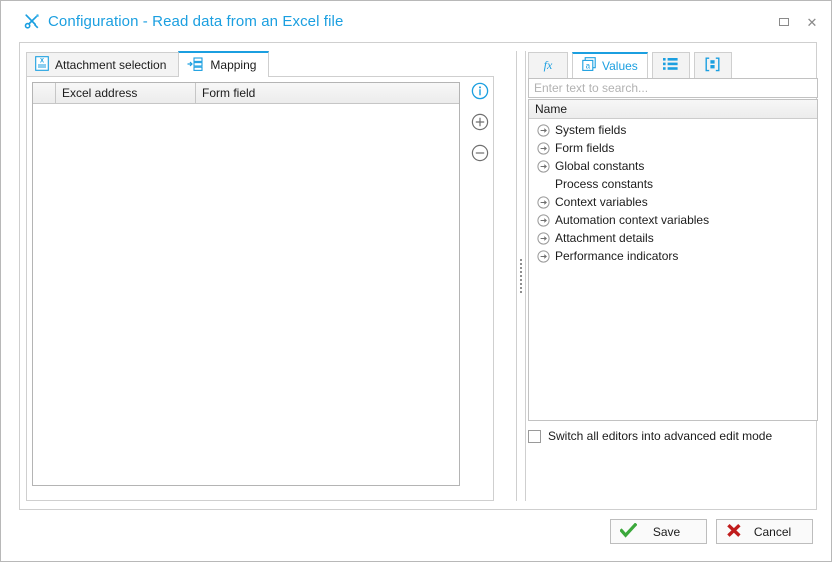  I want to click on tree-item-label: System fields, so click(591, 130).